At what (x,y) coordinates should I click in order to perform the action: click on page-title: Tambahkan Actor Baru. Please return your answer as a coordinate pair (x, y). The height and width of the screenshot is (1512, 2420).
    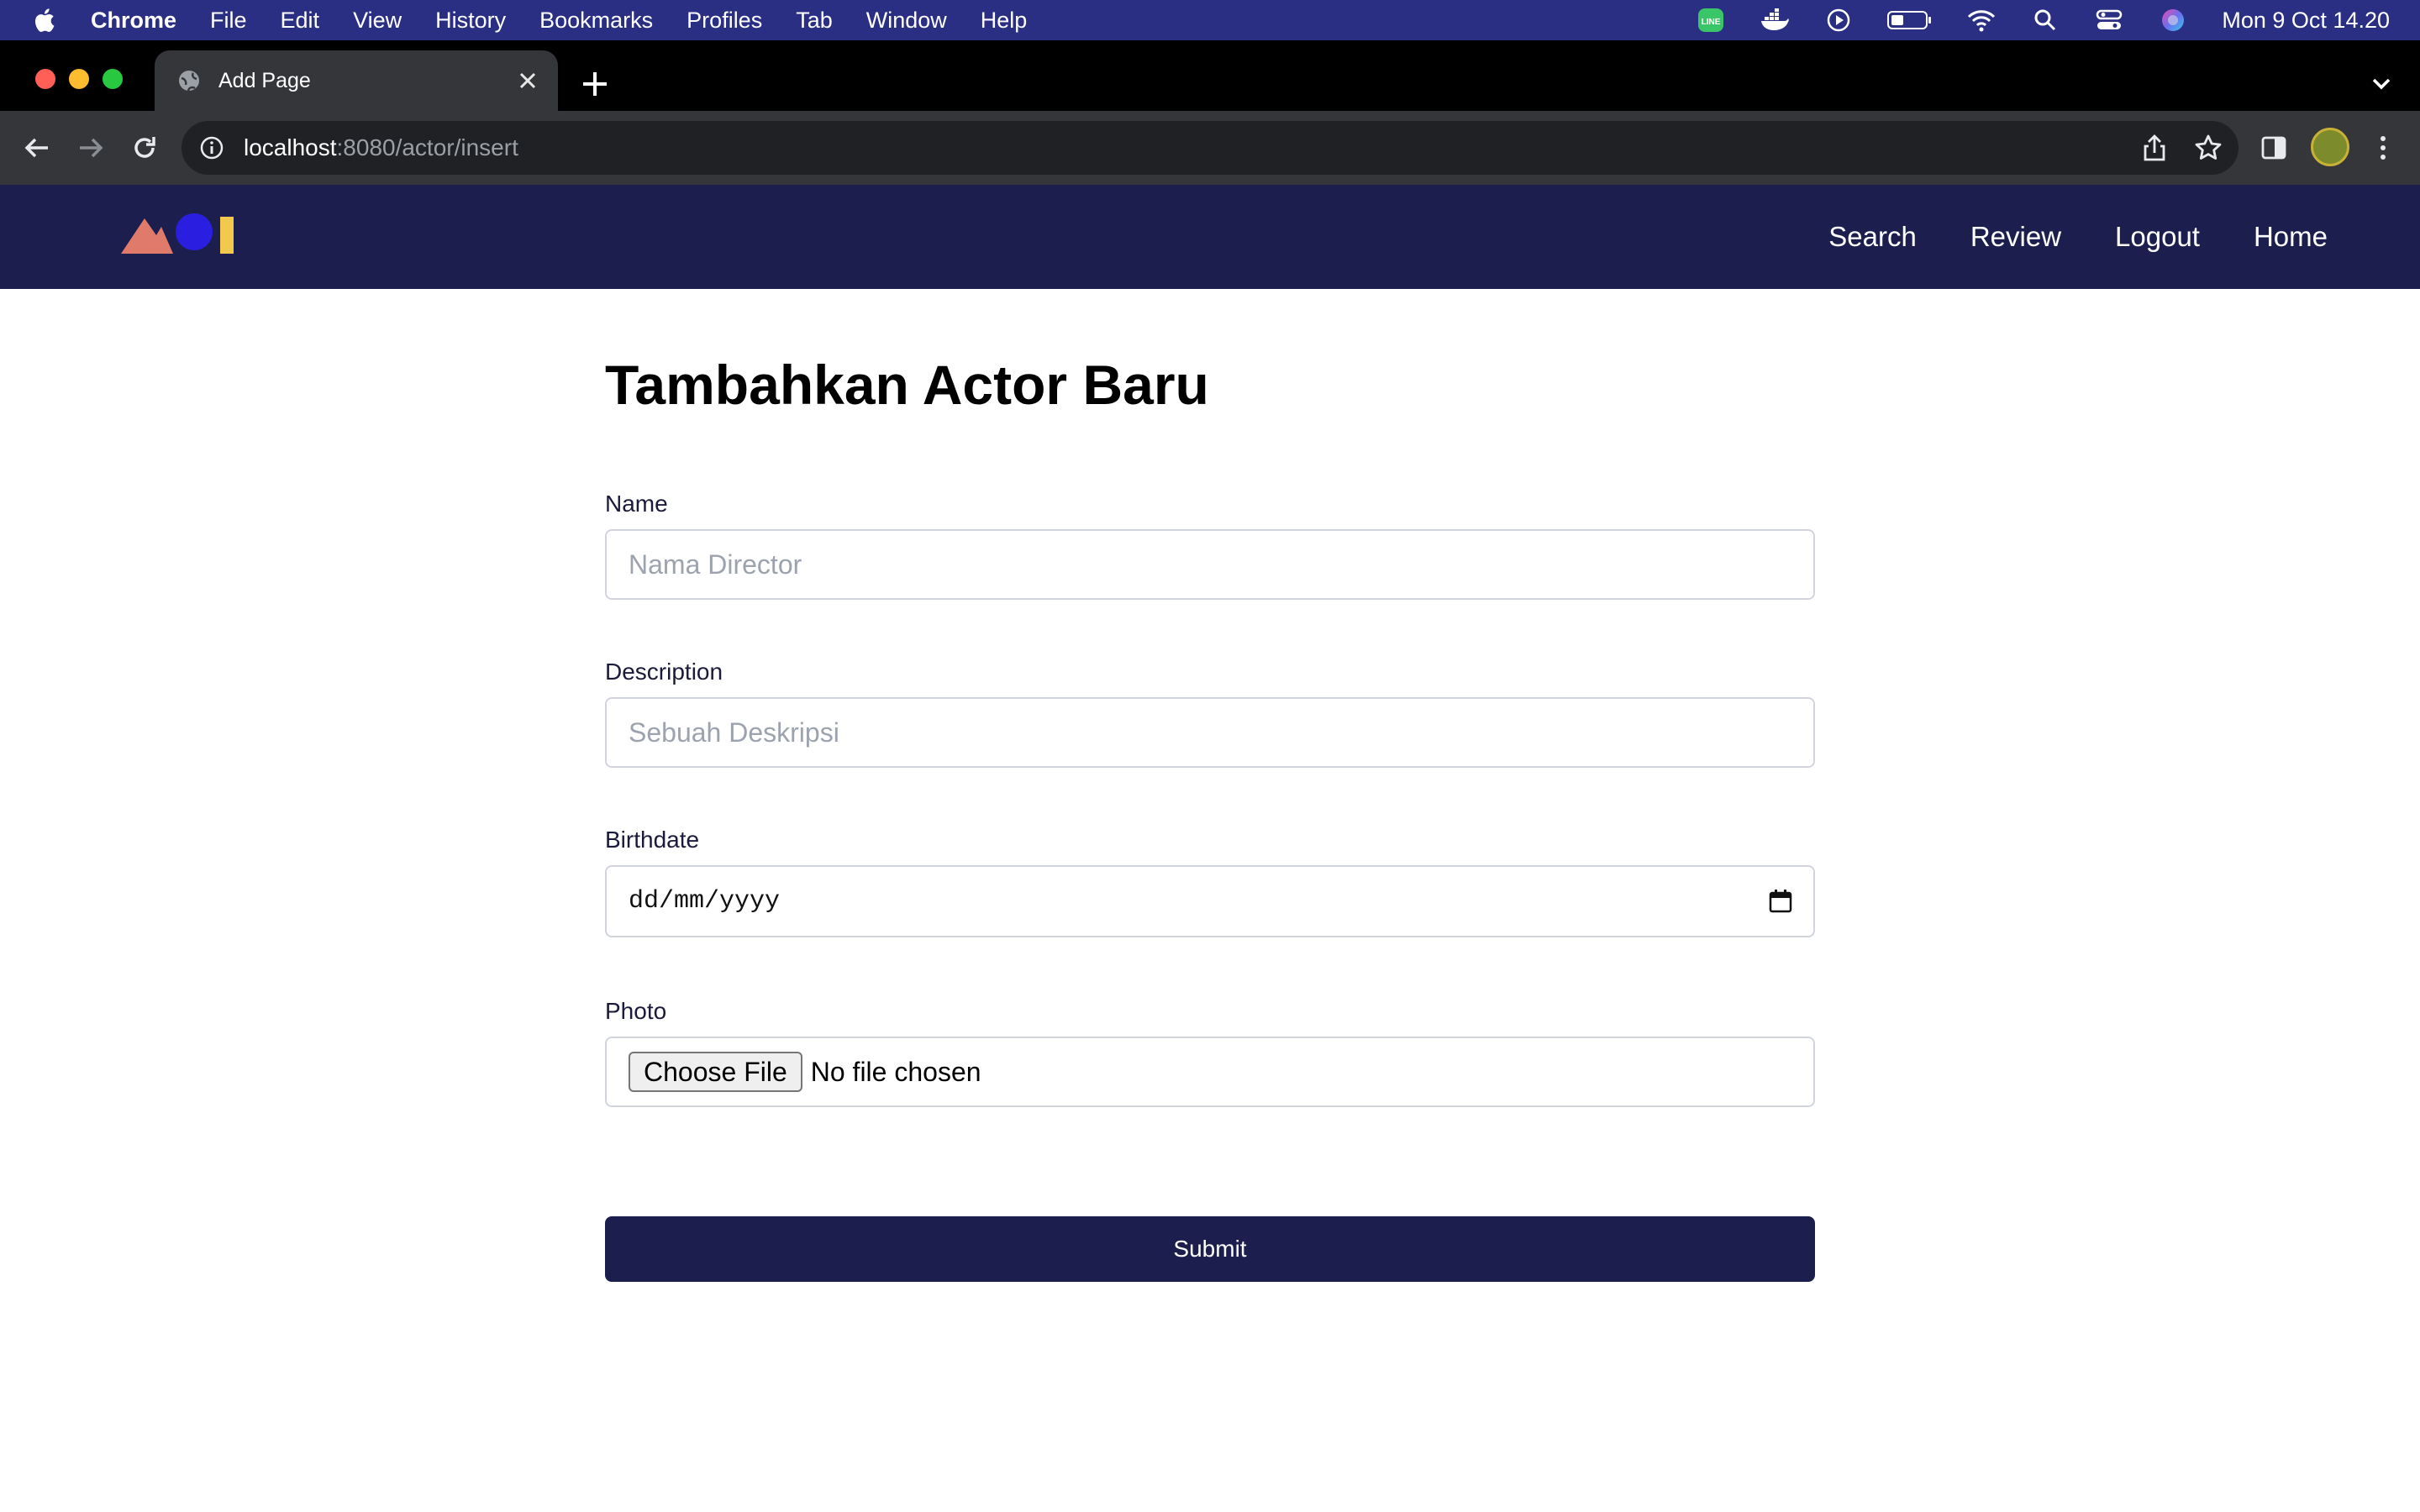
    Looking at the image, I should click on (907, 385).